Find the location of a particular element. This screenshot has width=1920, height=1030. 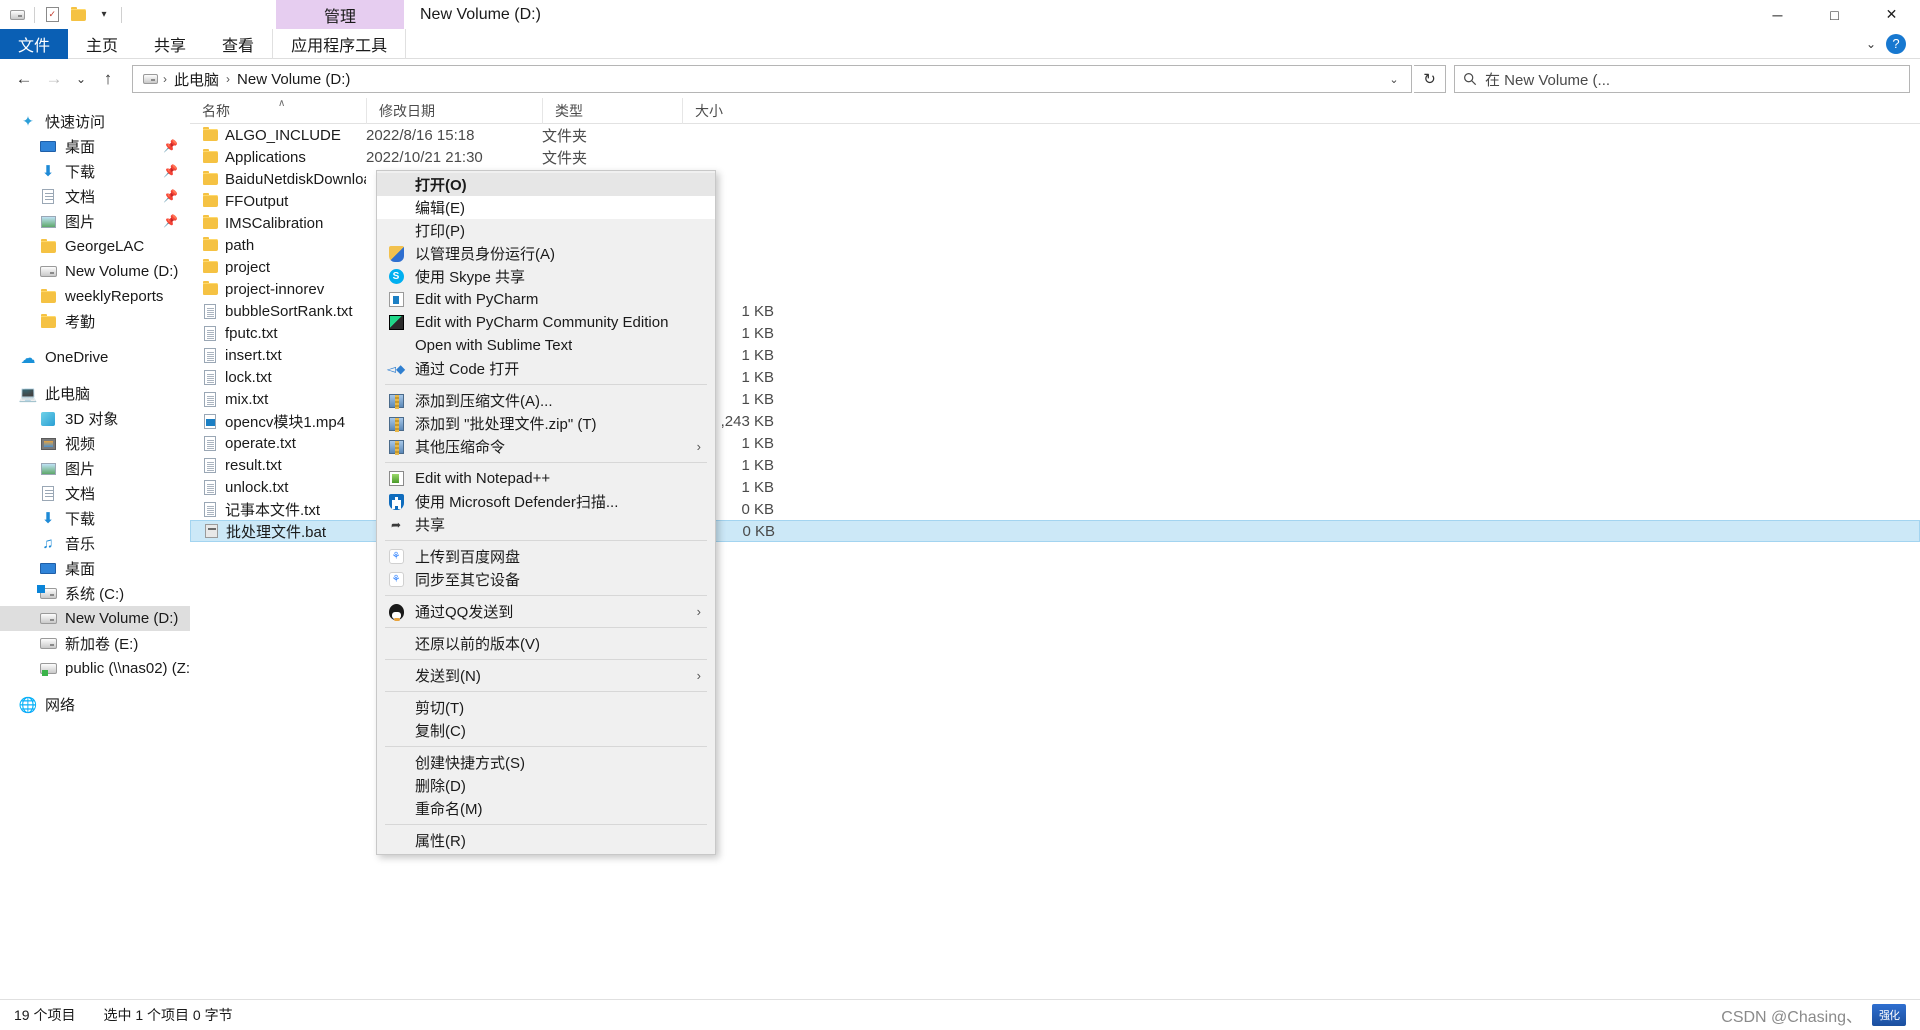

new-folder-icon is located at coordinates (78, 15).